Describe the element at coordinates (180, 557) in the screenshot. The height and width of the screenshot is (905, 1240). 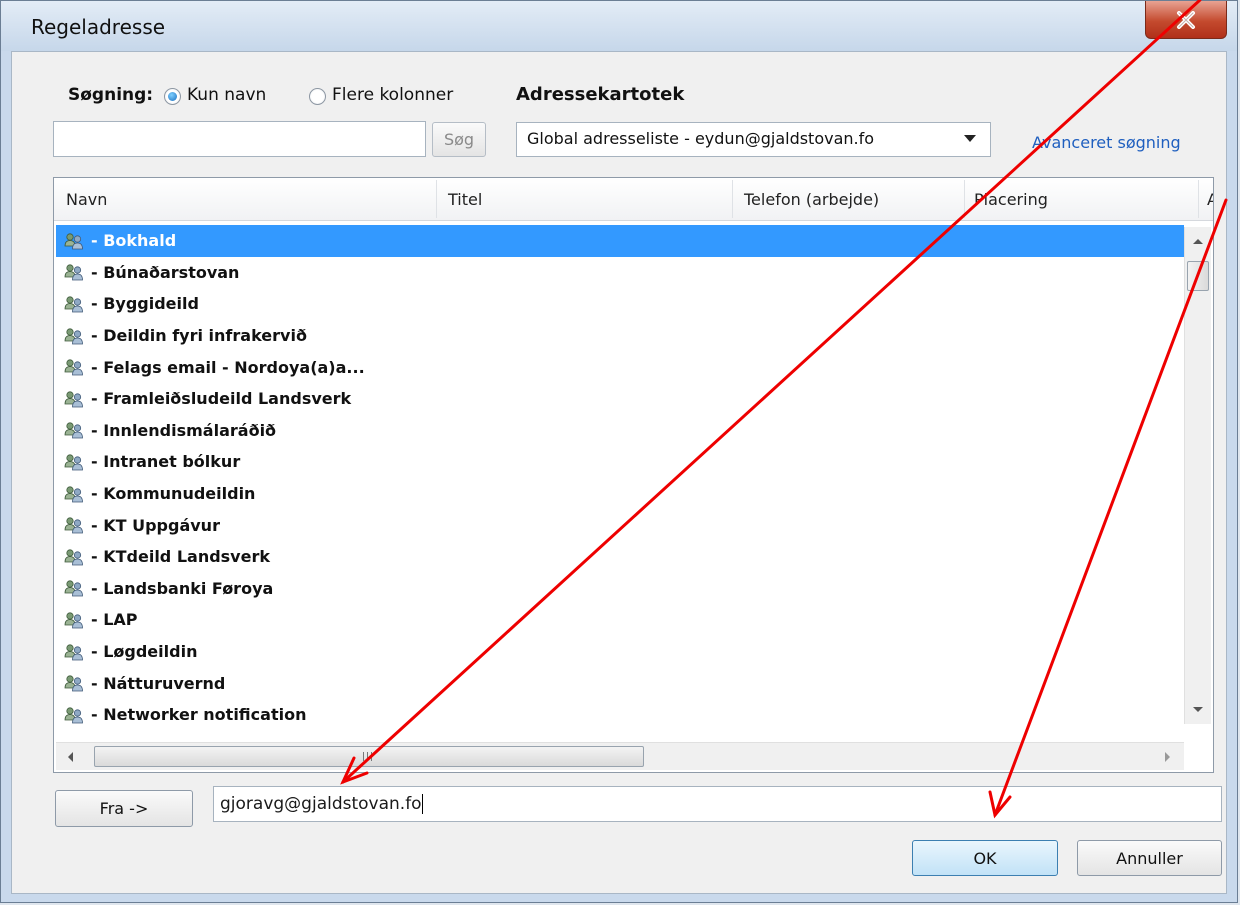
I see `list-item-label: - KTdeild Landsverk` at that location.